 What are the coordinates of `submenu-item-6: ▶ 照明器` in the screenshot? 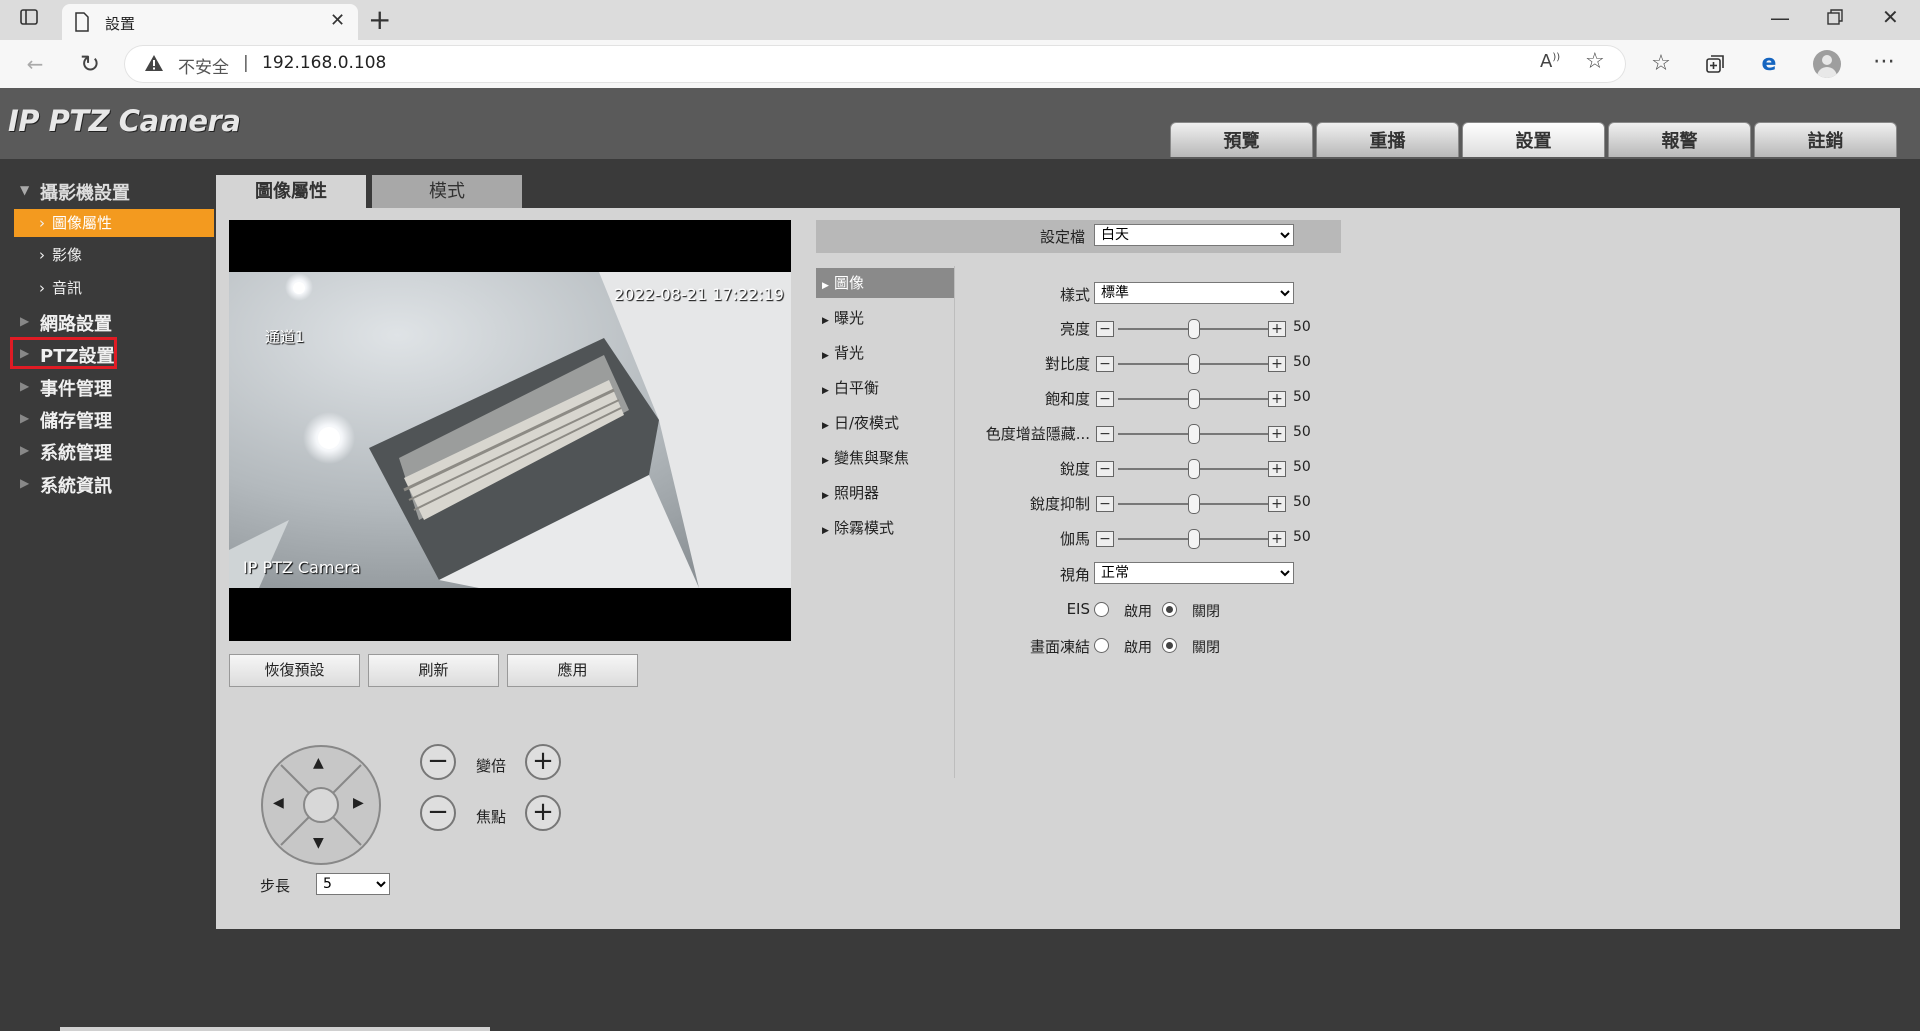 It's located at (885, 493).